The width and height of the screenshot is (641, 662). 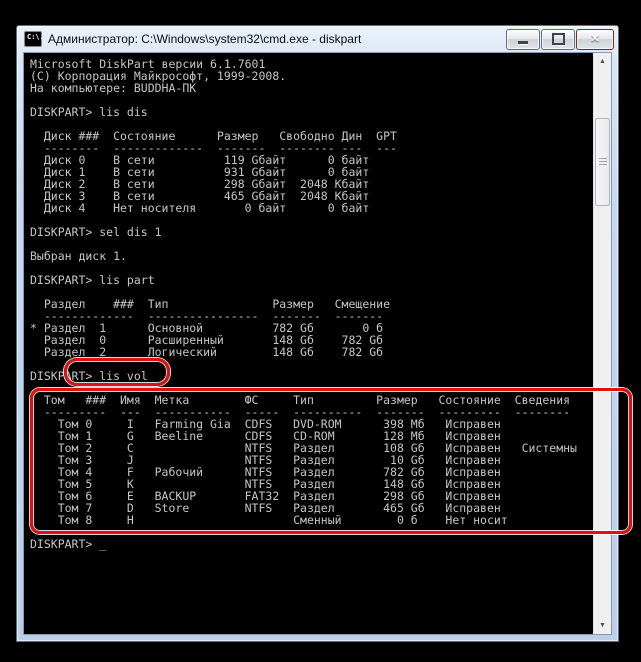 I want to click on cmd-icon: C:\., so click(x=34, y=39).